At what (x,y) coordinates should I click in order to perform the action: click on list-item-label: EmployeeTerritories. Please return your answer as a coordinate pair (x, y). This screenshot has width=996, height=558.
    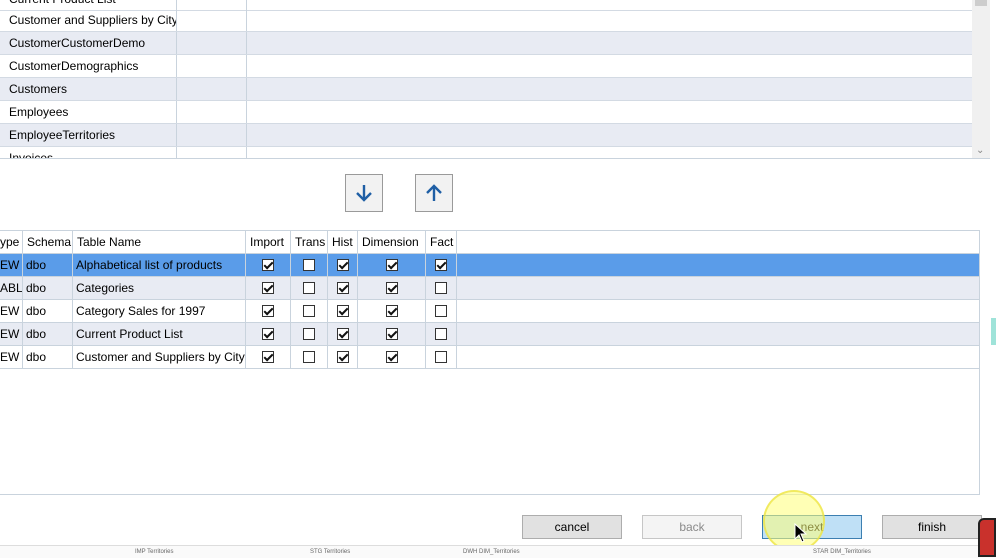
    Looking at the image, I should click on (88, 135).